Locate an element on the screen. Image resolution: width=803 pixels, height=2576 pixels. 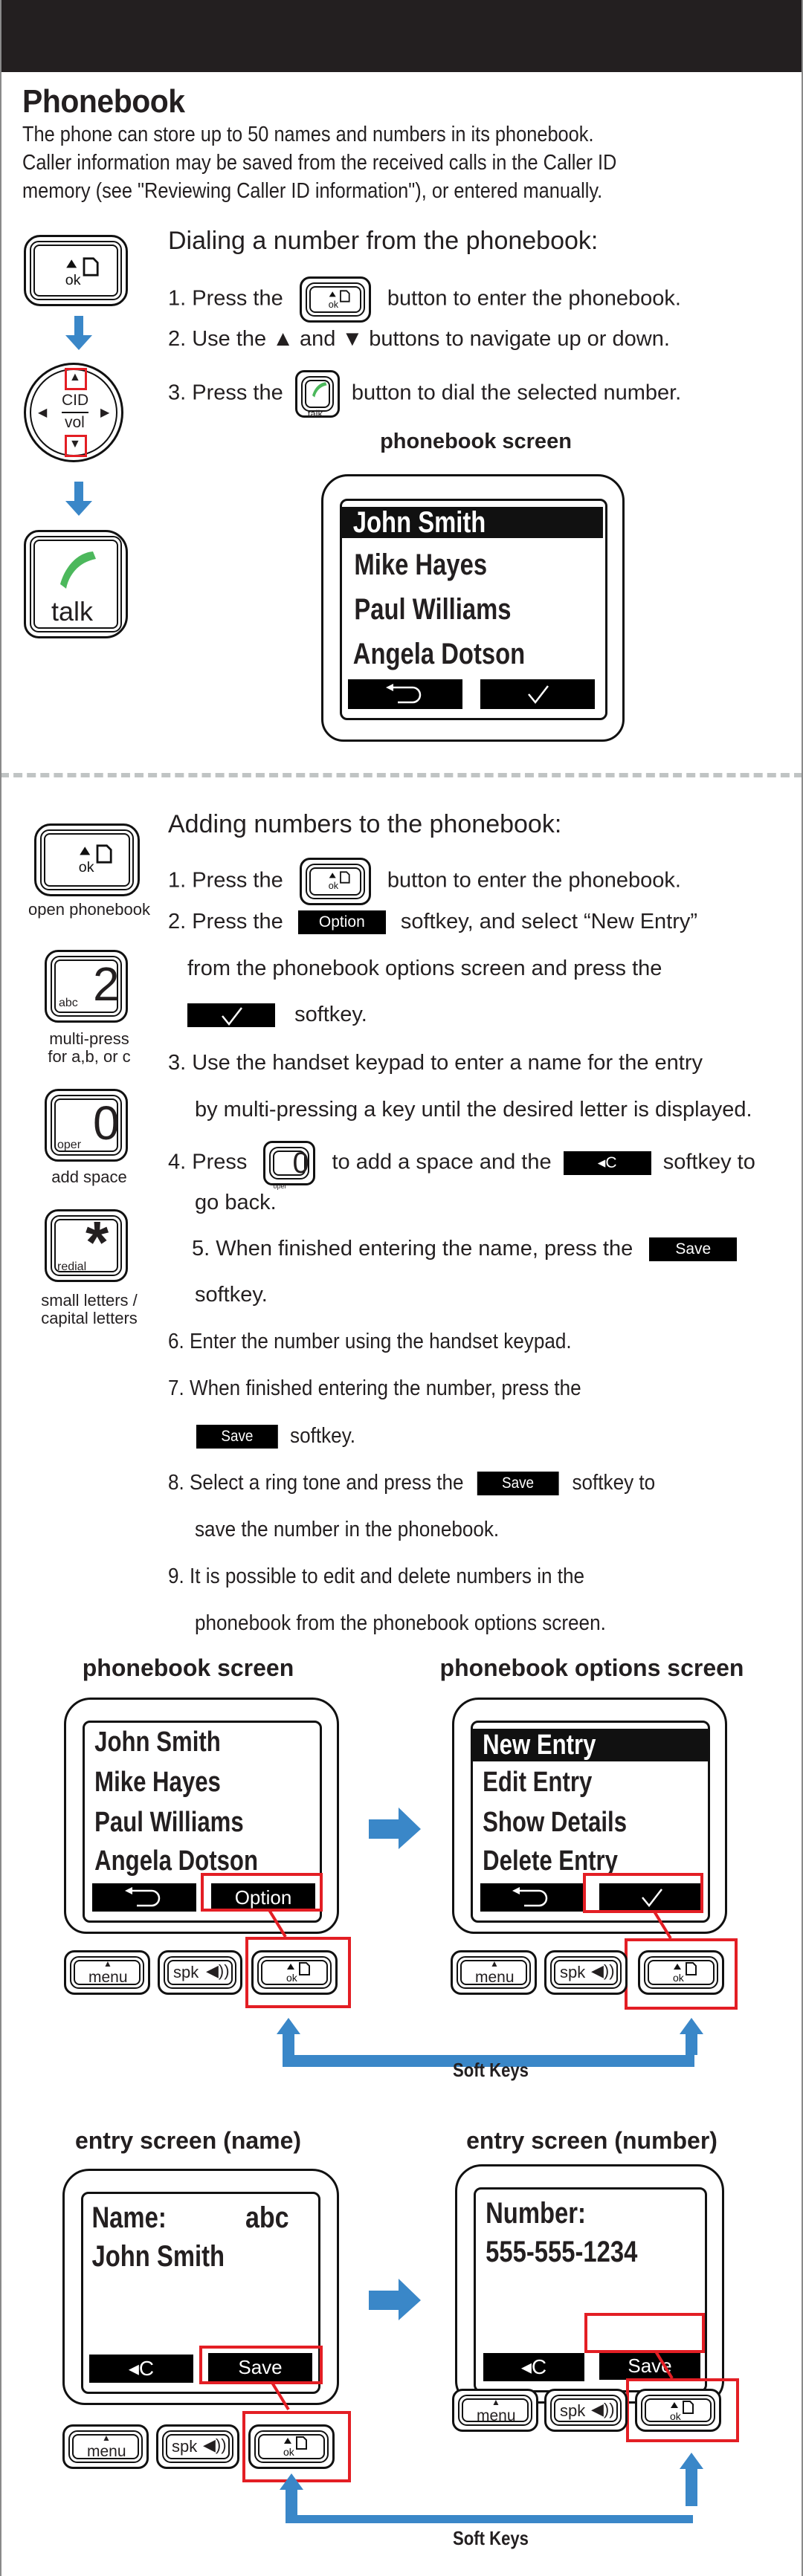
key-0-inline: oper 0 is located at coordinates (289, 1166).